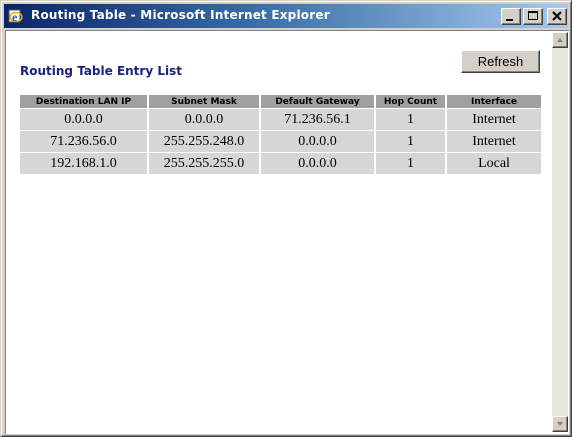  What do you see at coordinates (204, 101) in the screenshot?
I see `column-header: Subnet Mask` at bounding box center [204, 101].